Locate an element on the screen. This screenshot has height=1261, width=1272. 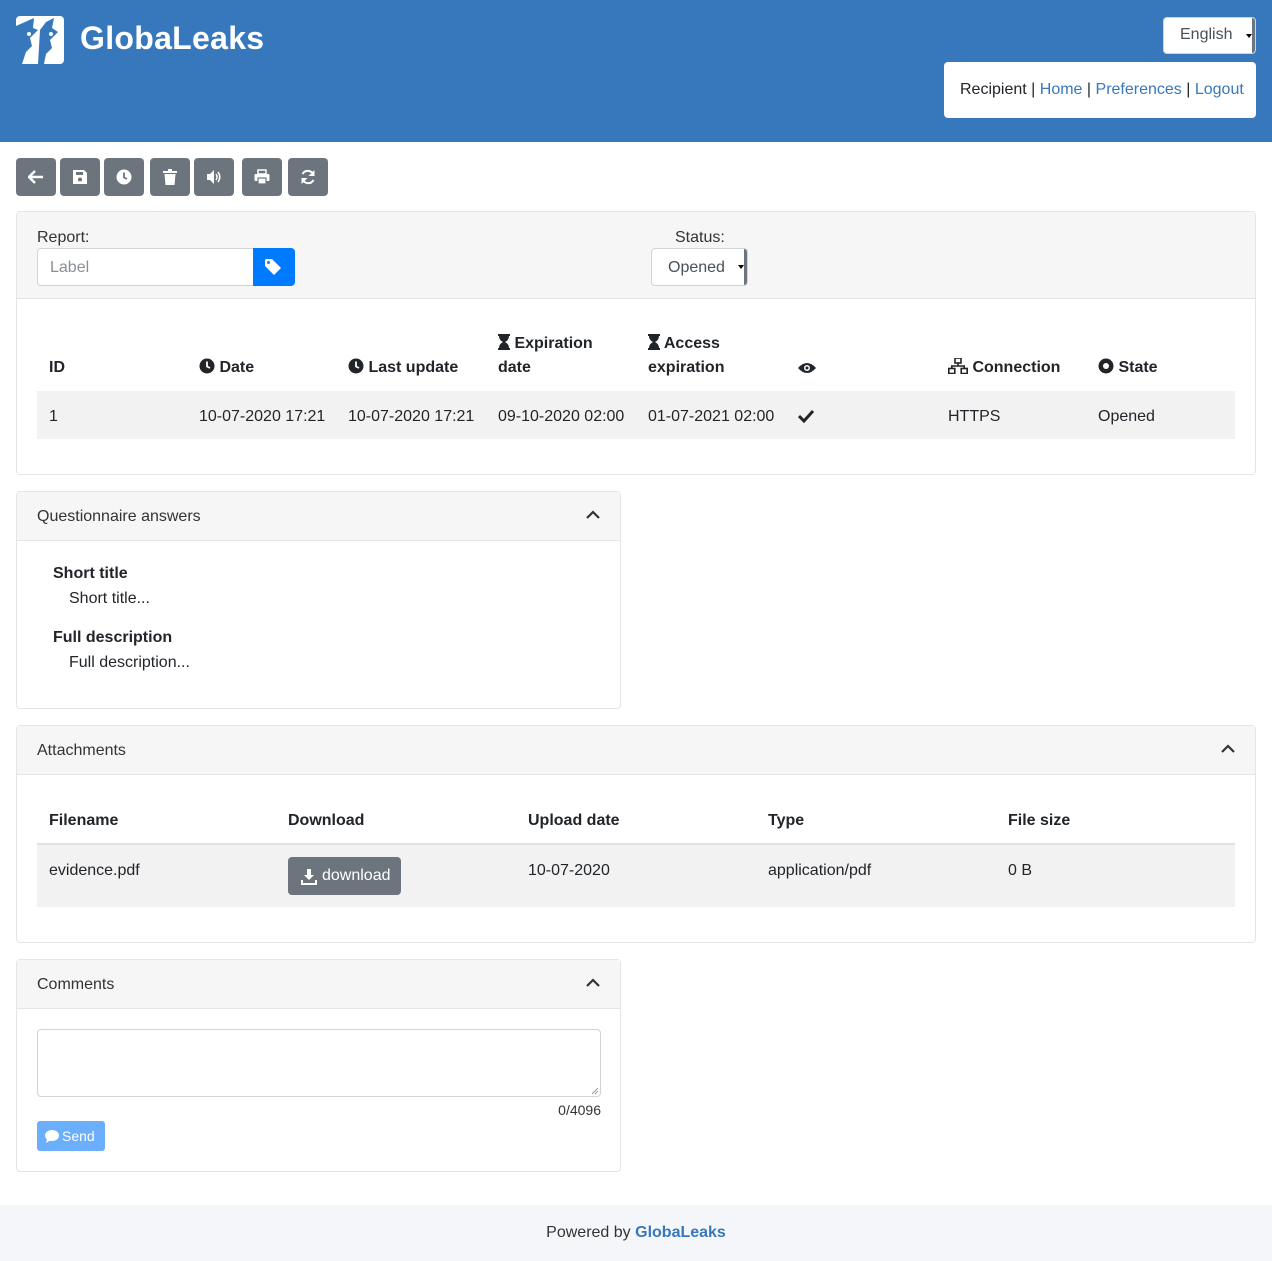
col-expiration-line1: Expiration is located at coordinates (553, 343).